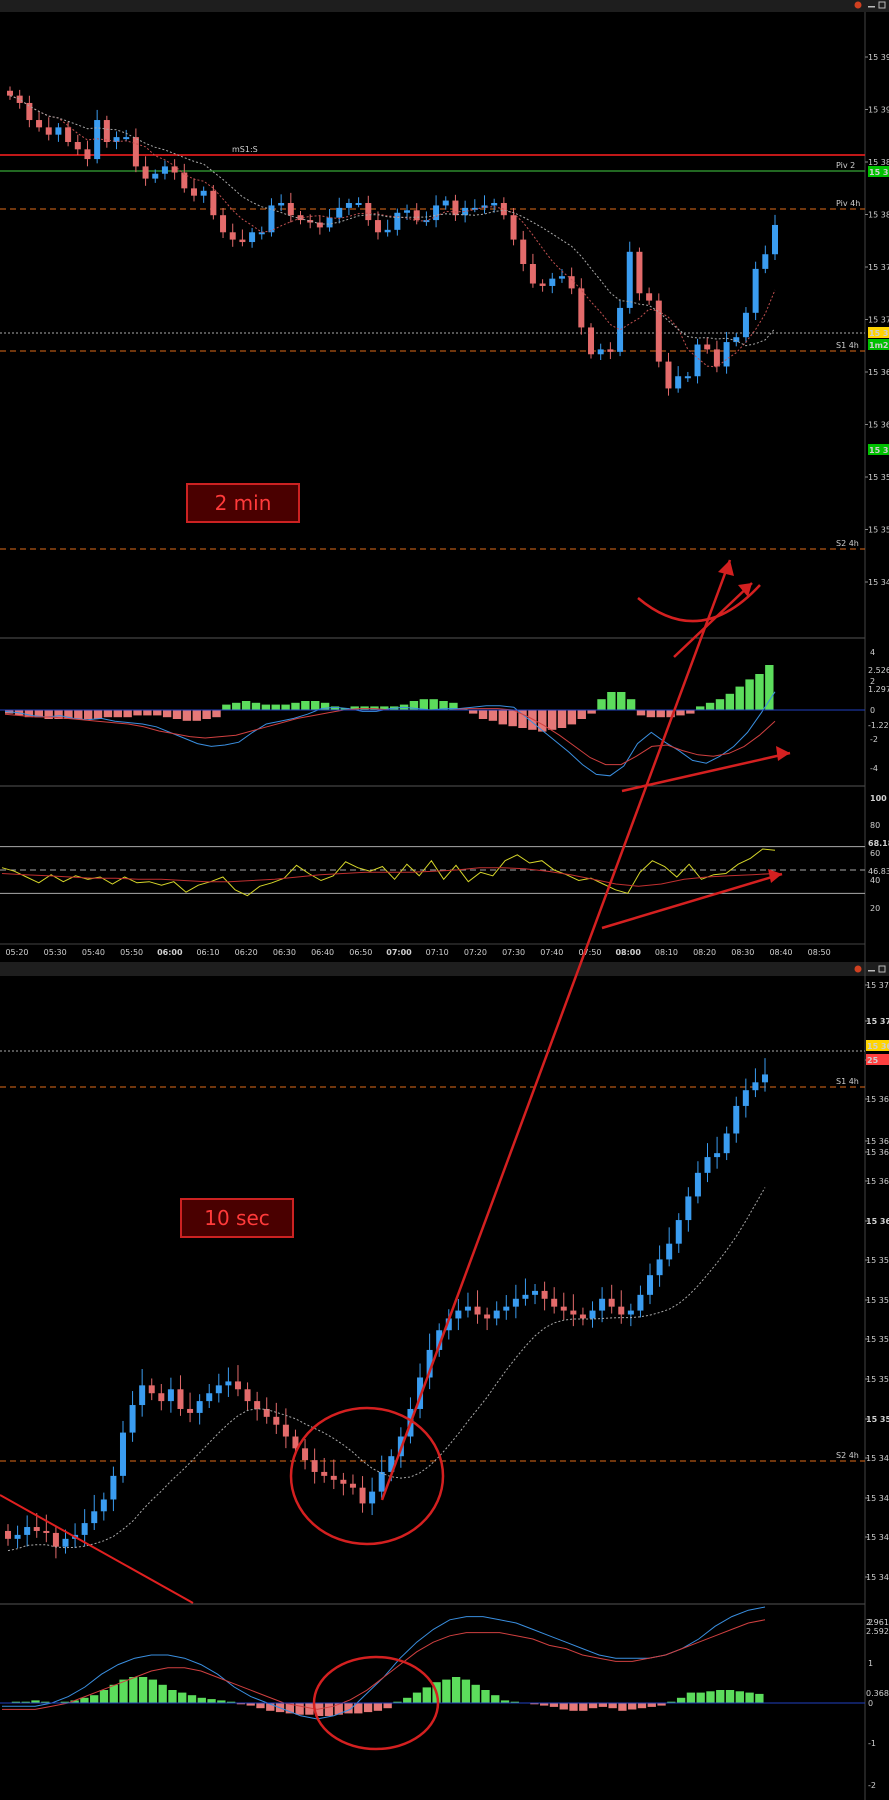 This screenshot has height=1800, width=889. What do you see at coordinates (692, 901) in the screenshot?
I see `annotation-divergence-arrow` at bounding box center [692, 901].